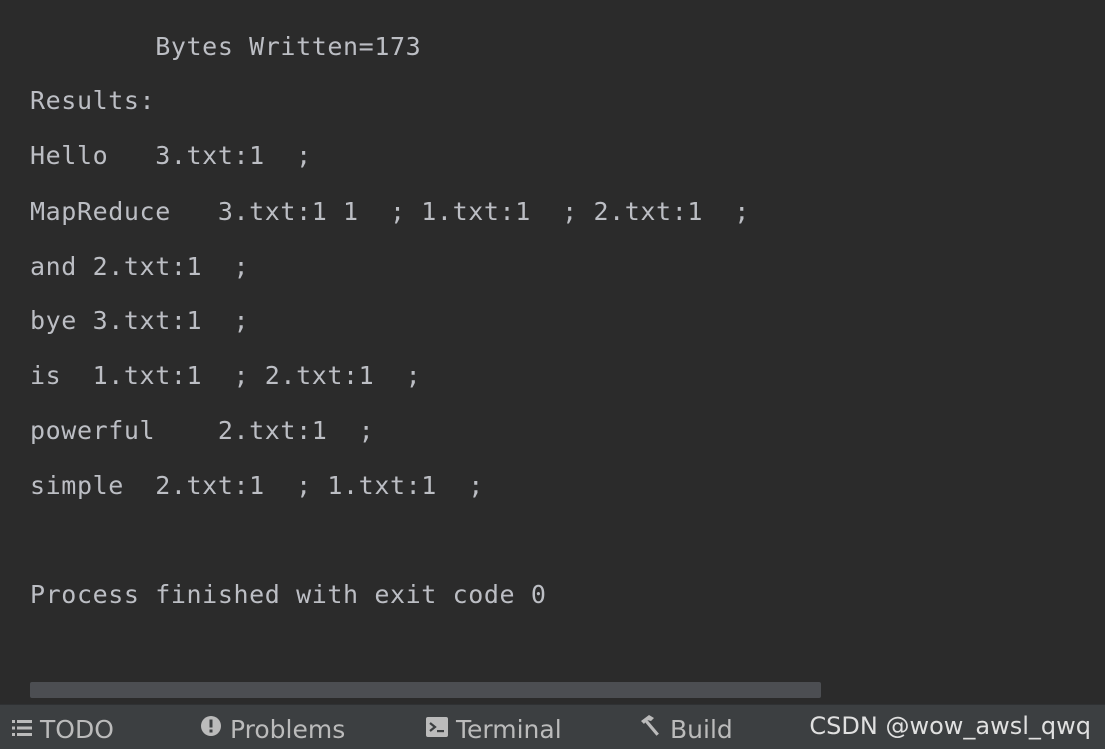 The height and width of the screenshot is (749, 1105). Describe the element at coordinates (211, 726) in the screenshot. I see `alert-circle-icon` at that location.